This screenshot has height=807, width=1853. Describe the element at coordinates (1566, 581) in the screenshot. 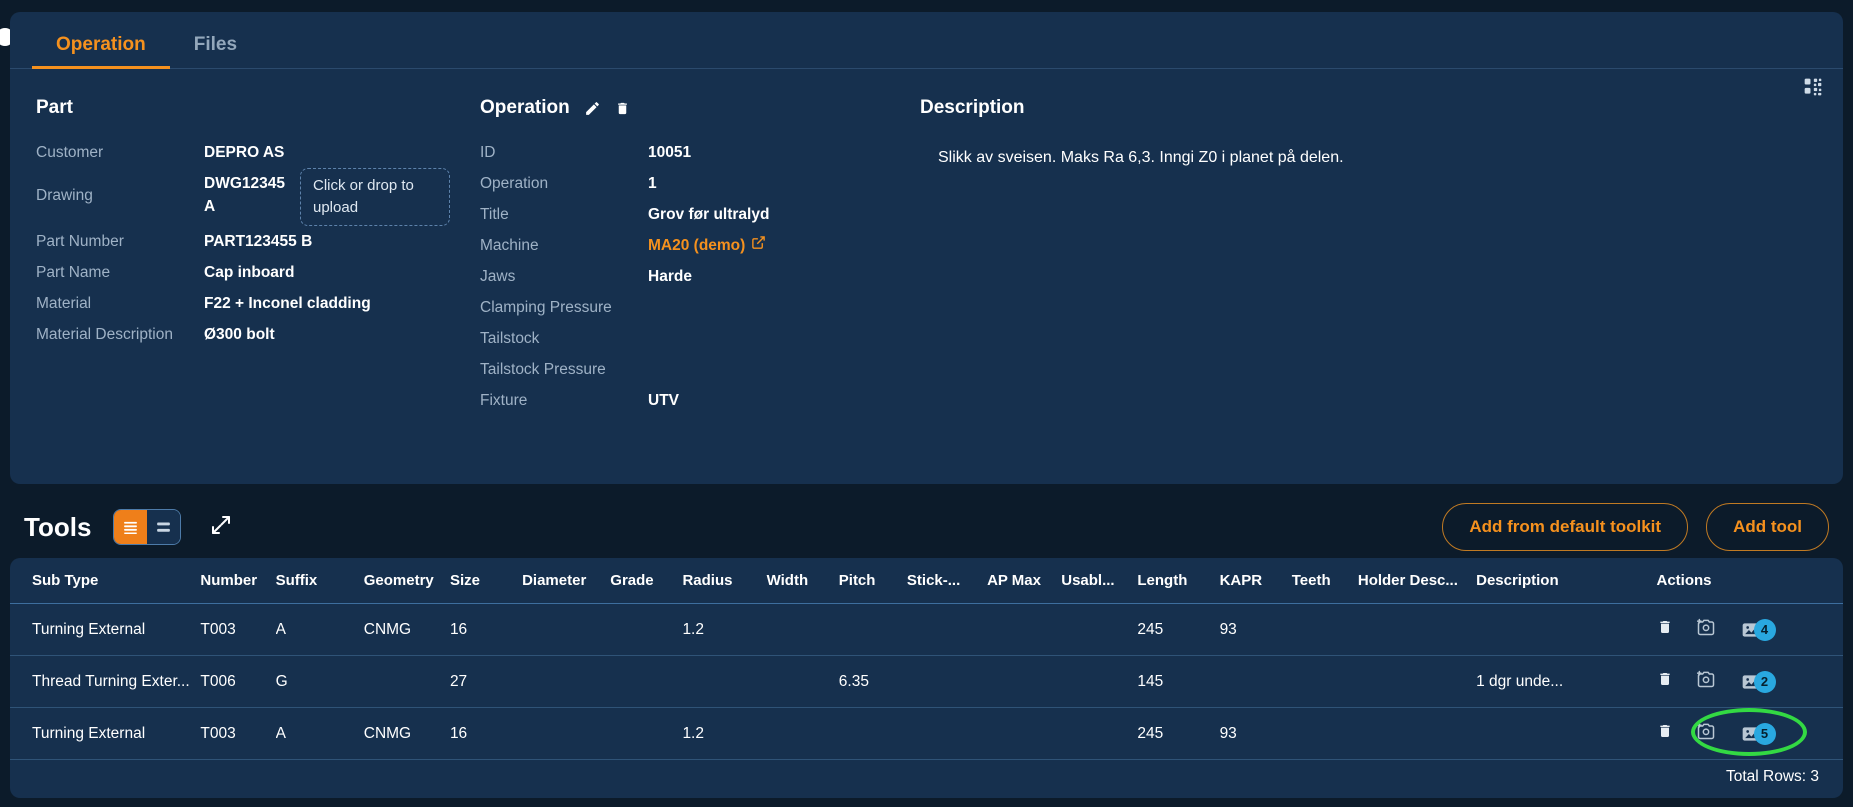

I see `col-description: Description` at that location.